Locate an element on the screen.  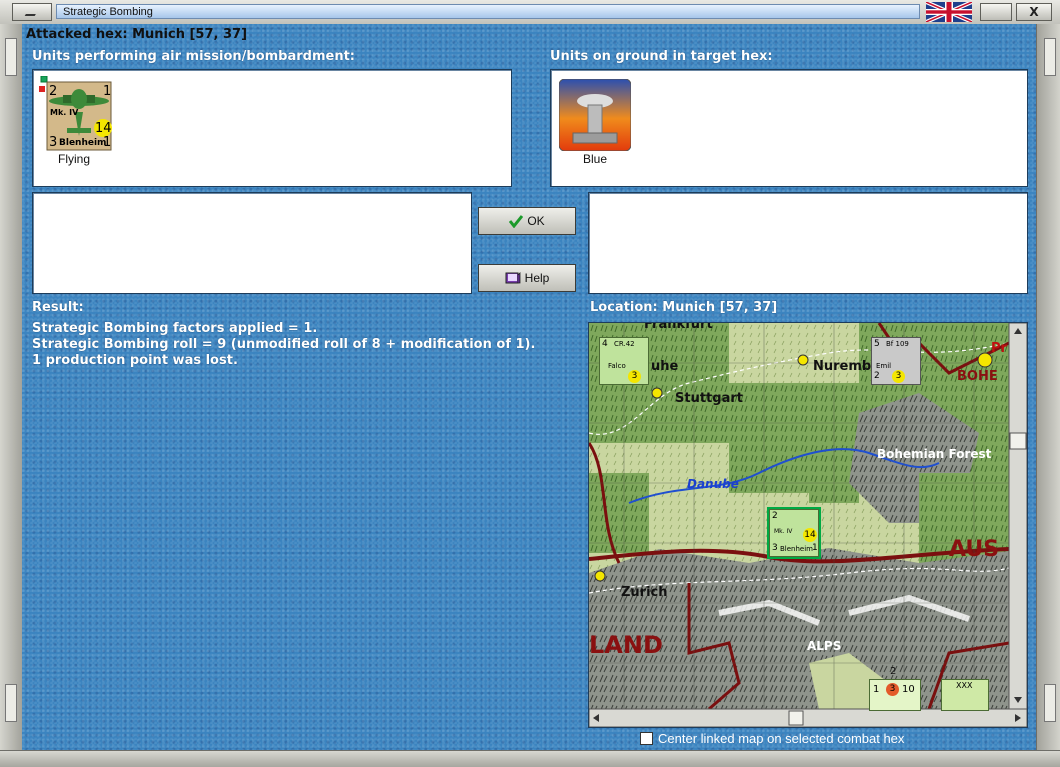
xxx-counter: XXX is located at coordinates (965, 695).